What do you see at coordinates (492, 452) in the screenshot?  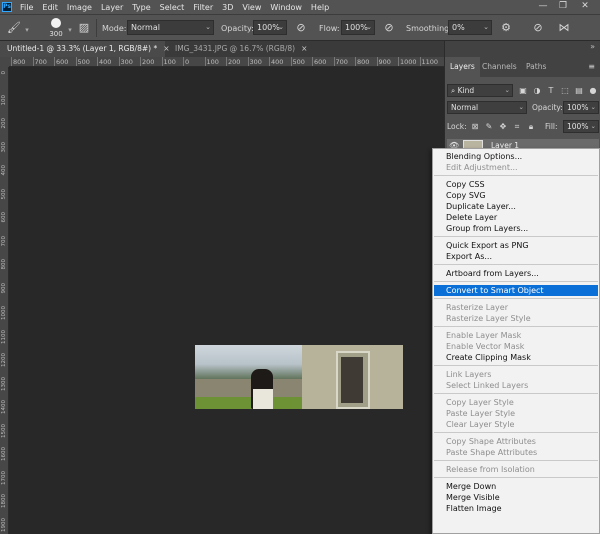 I see `menu-item-paste-shape-attributes: Paste Shape Attributes` at bounding box center [492, 452].